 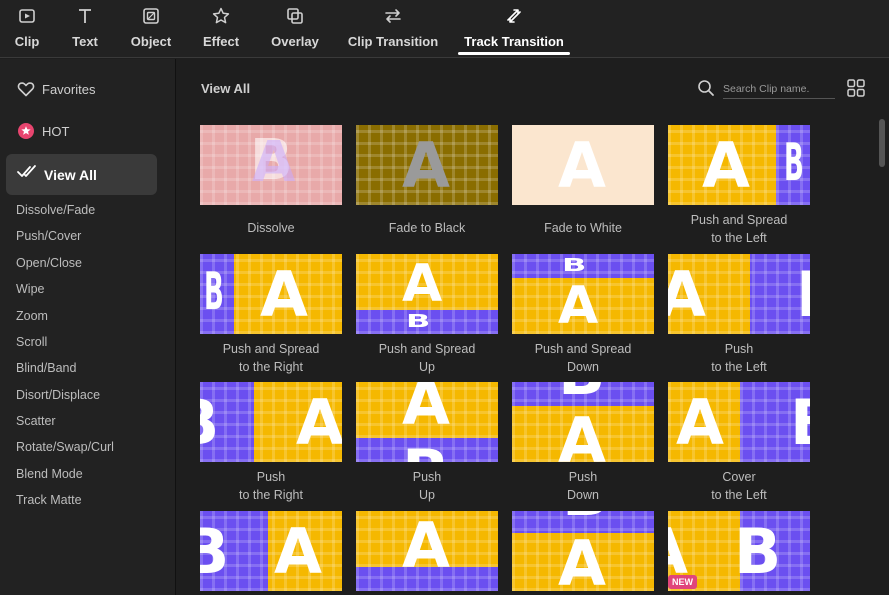 I want to click on sidebar-category: Disort/Displace, so click(x=58, y=395).